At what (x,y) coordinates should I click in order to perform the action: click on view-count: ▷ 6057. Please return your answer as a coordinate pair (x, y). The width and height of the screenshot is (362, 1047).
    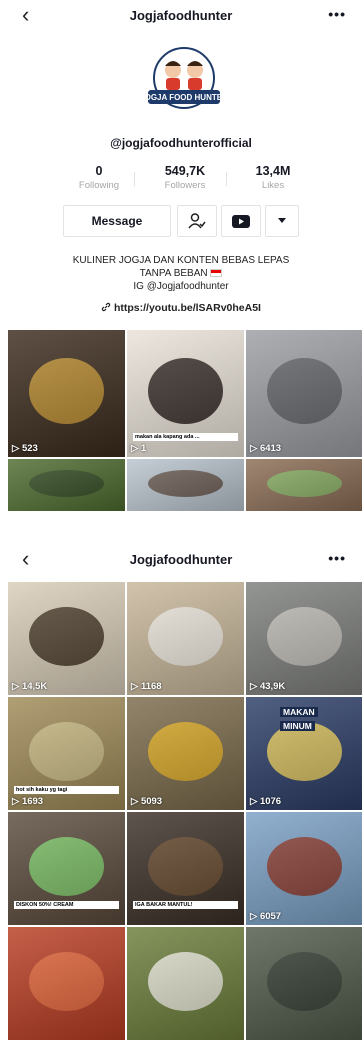
    Looking at the image, I should click on (266, 916).